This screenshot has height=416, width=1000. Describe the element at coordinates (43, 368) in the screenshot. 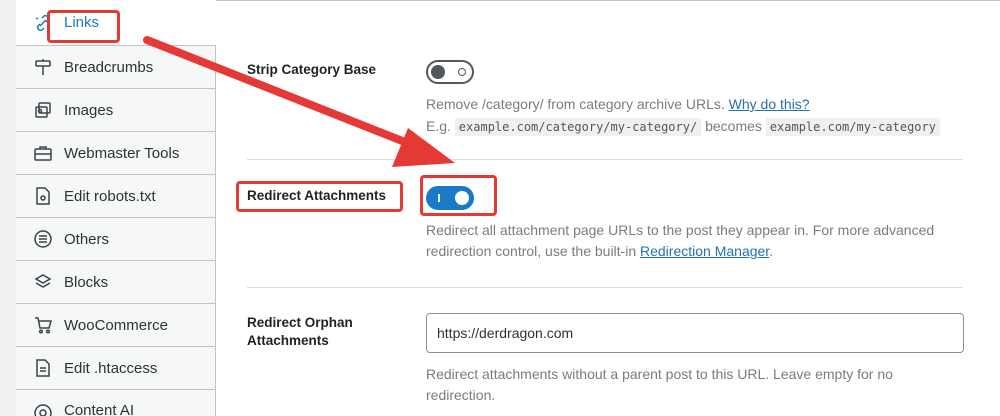

I see `htaccess-file-icon` at that location.